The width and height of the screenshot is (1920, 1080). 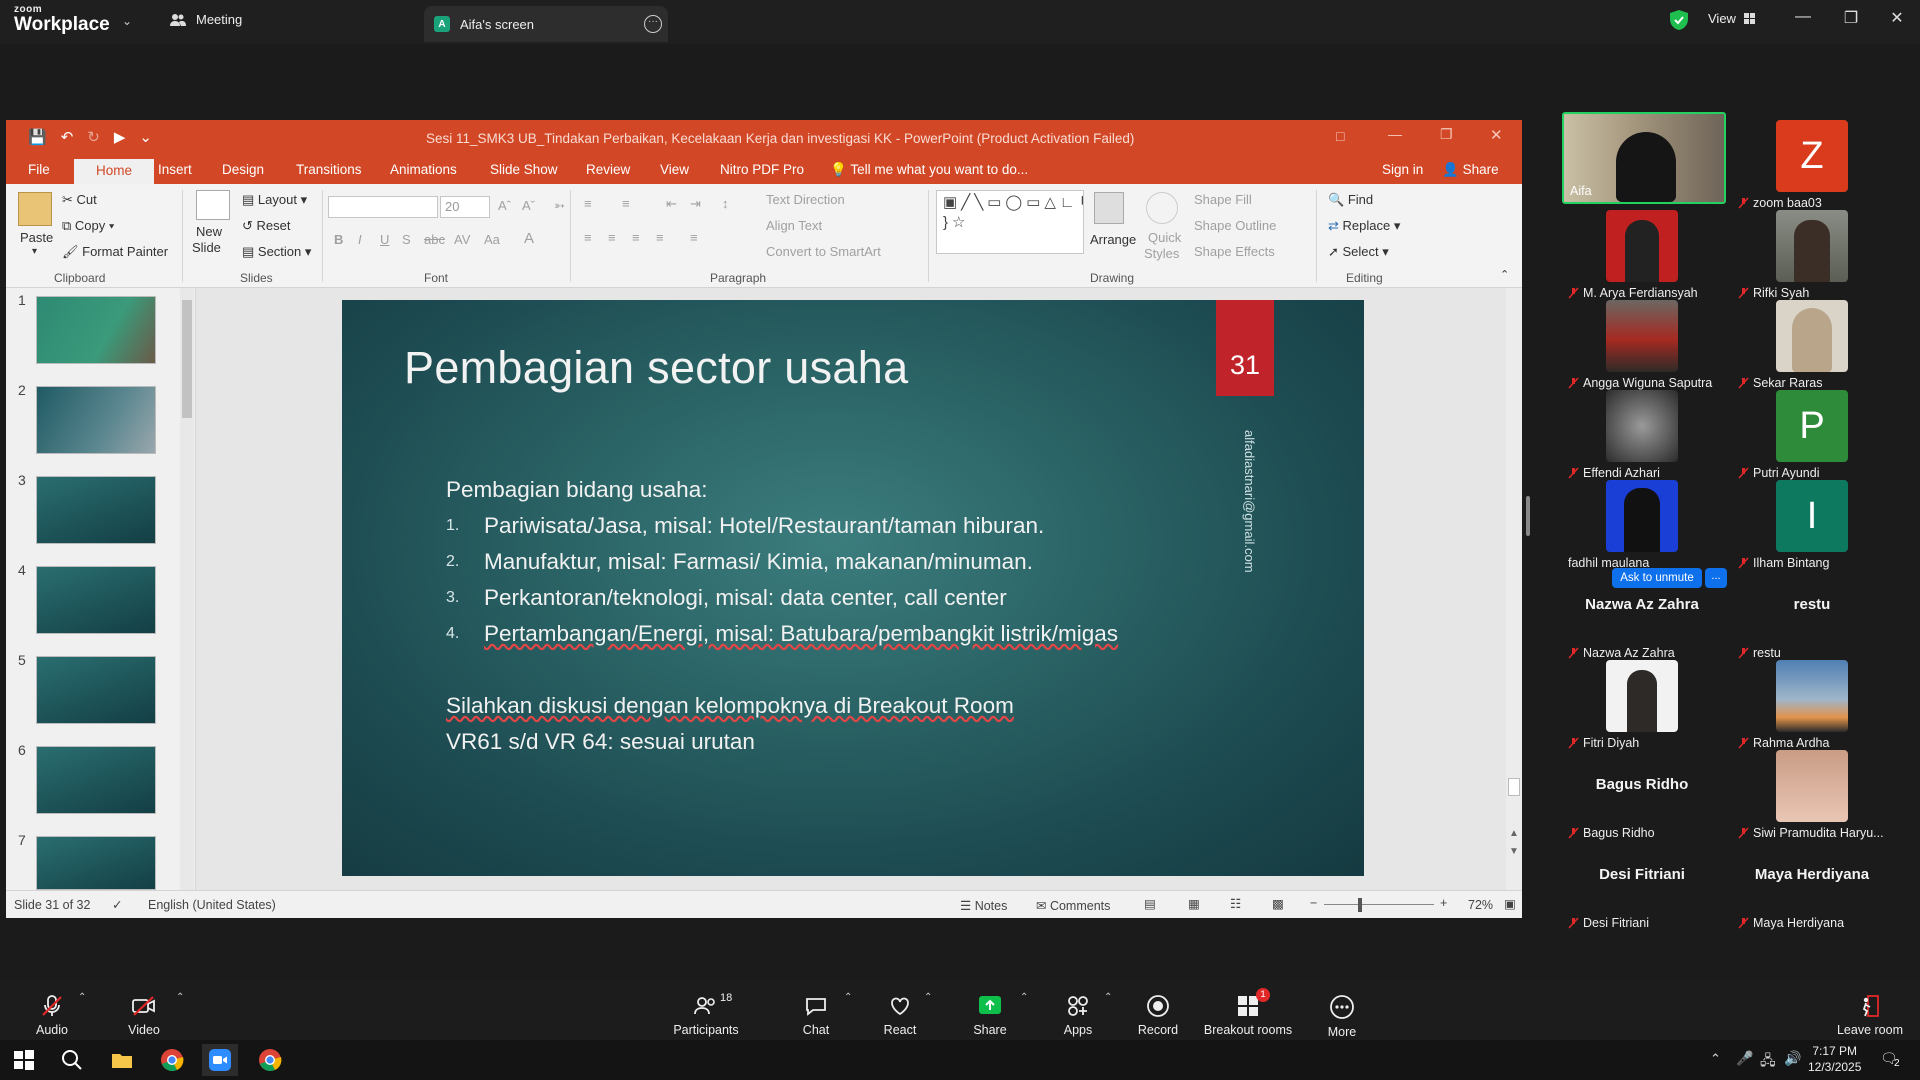 I want to click on spellcheck-icon: ✓, so click(x=117, y=904).